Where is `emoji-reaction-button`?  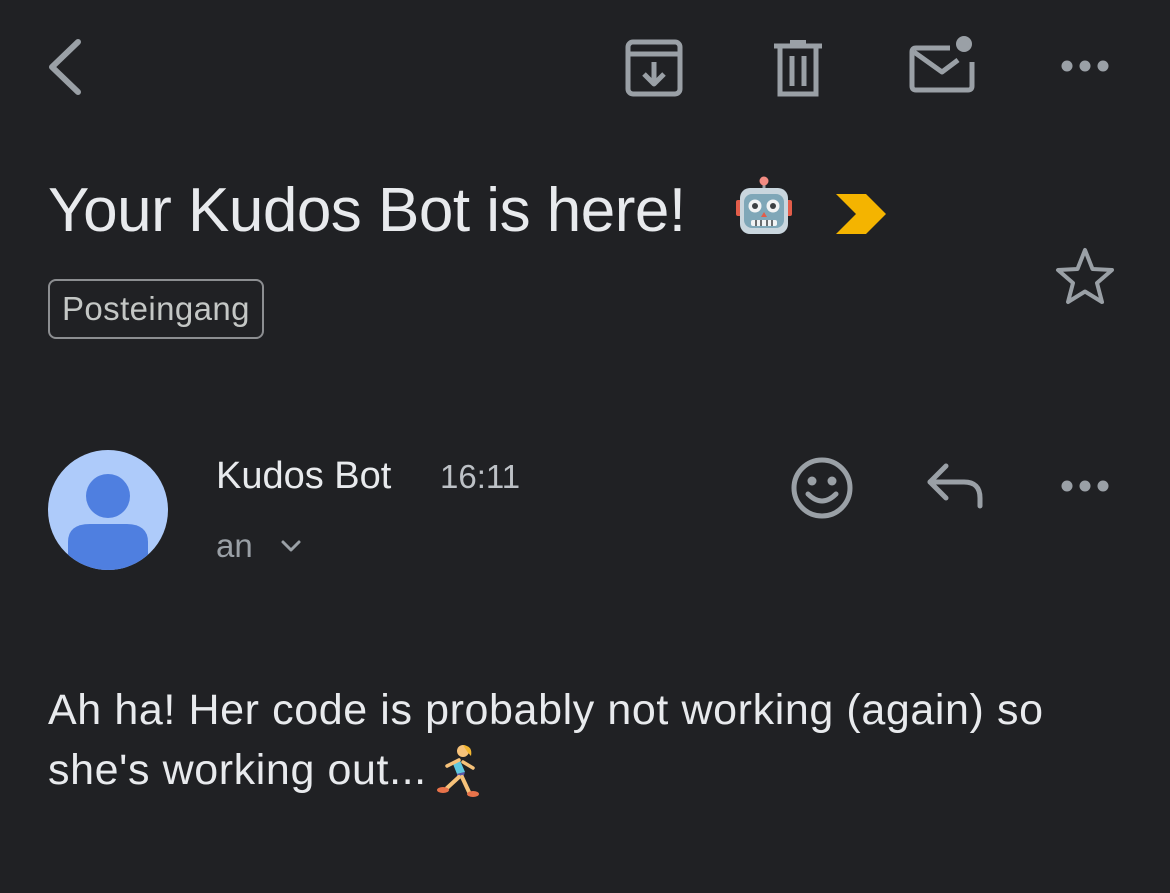
emoji-reaction-button is located at coordinates (822, 488).